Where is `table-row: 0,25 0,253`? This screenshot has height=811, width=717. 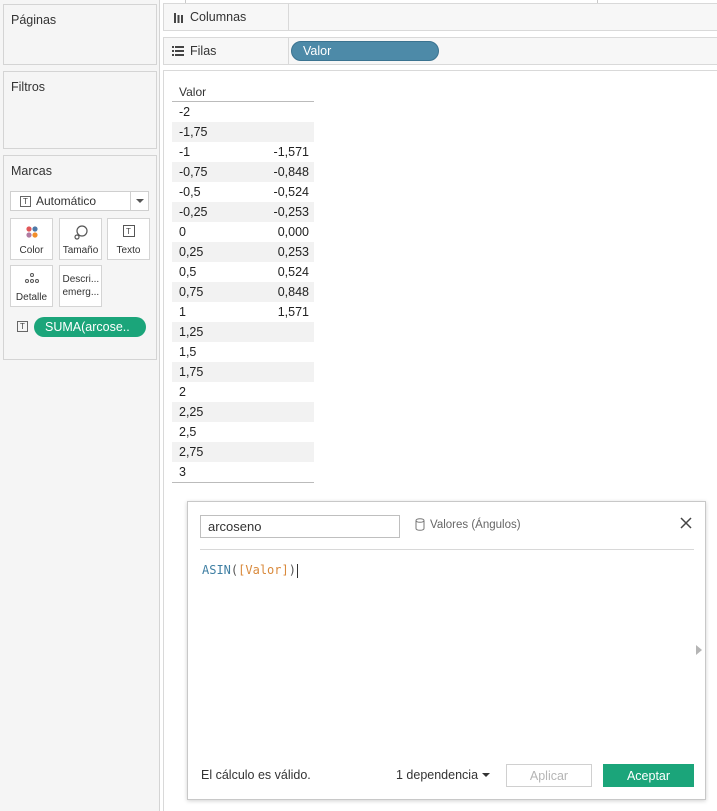 table-row: 0,25 0,253 is located at coordinates (243, 252).